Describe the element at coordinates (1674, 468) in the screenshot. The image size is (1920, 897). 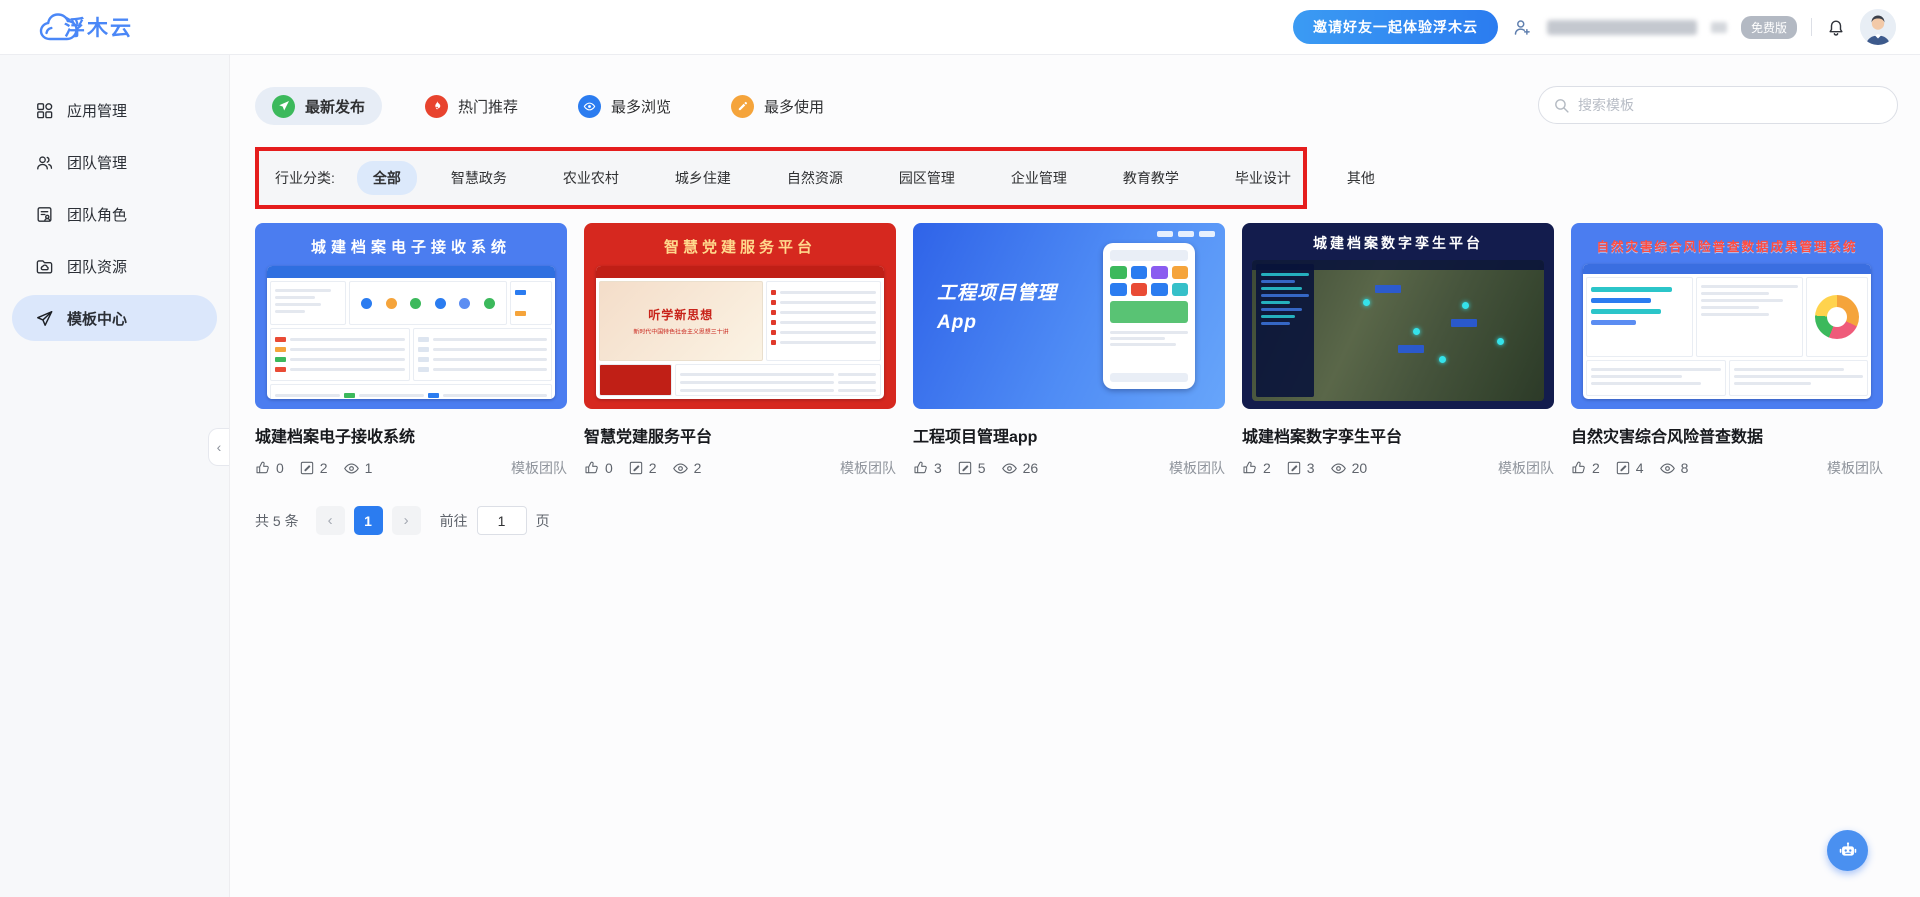
I see `view-stat: 8` at that location.